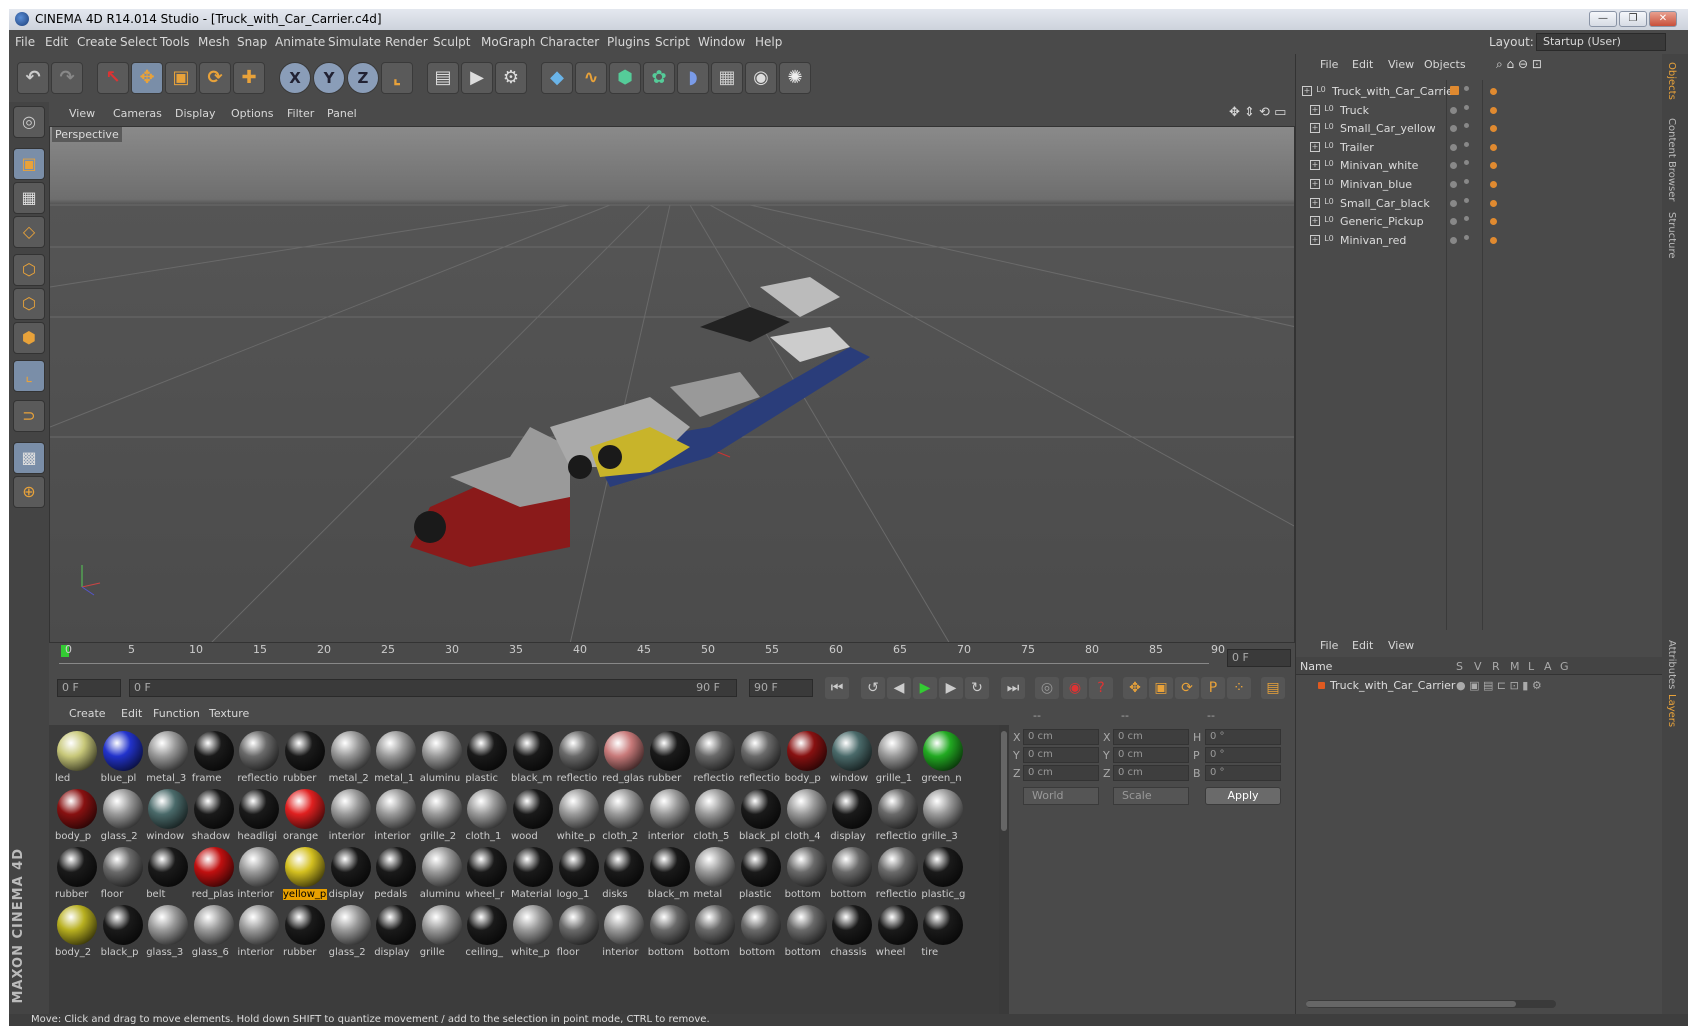  Describe the element at coordinates (342, 113) in the screenshot. I see `viewport-menu-panel: Panel` at that location.